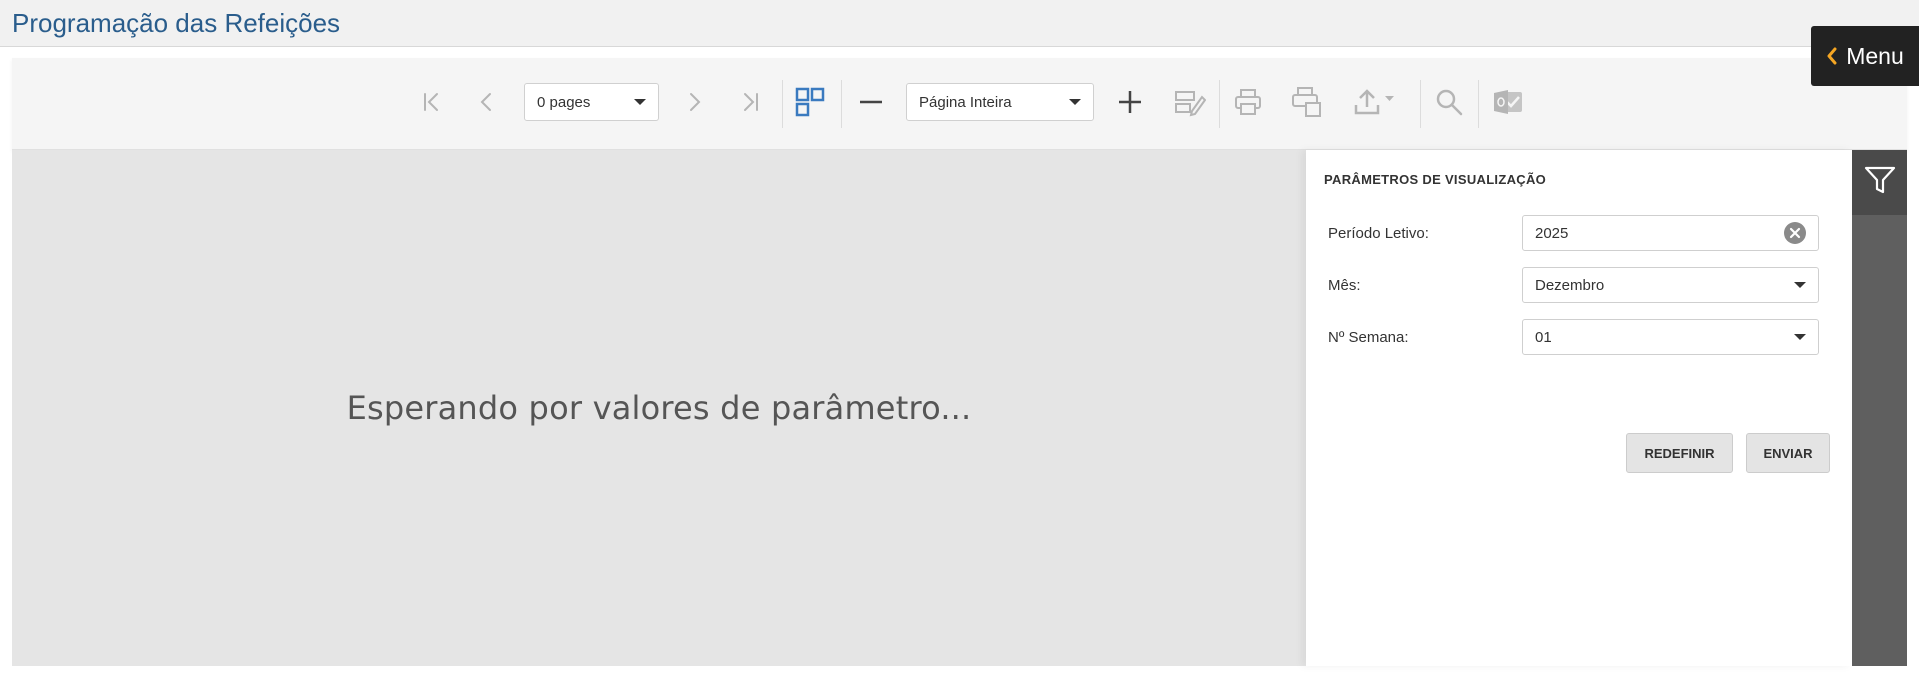  I want to click on zoom-out-button, so click(871, 104).